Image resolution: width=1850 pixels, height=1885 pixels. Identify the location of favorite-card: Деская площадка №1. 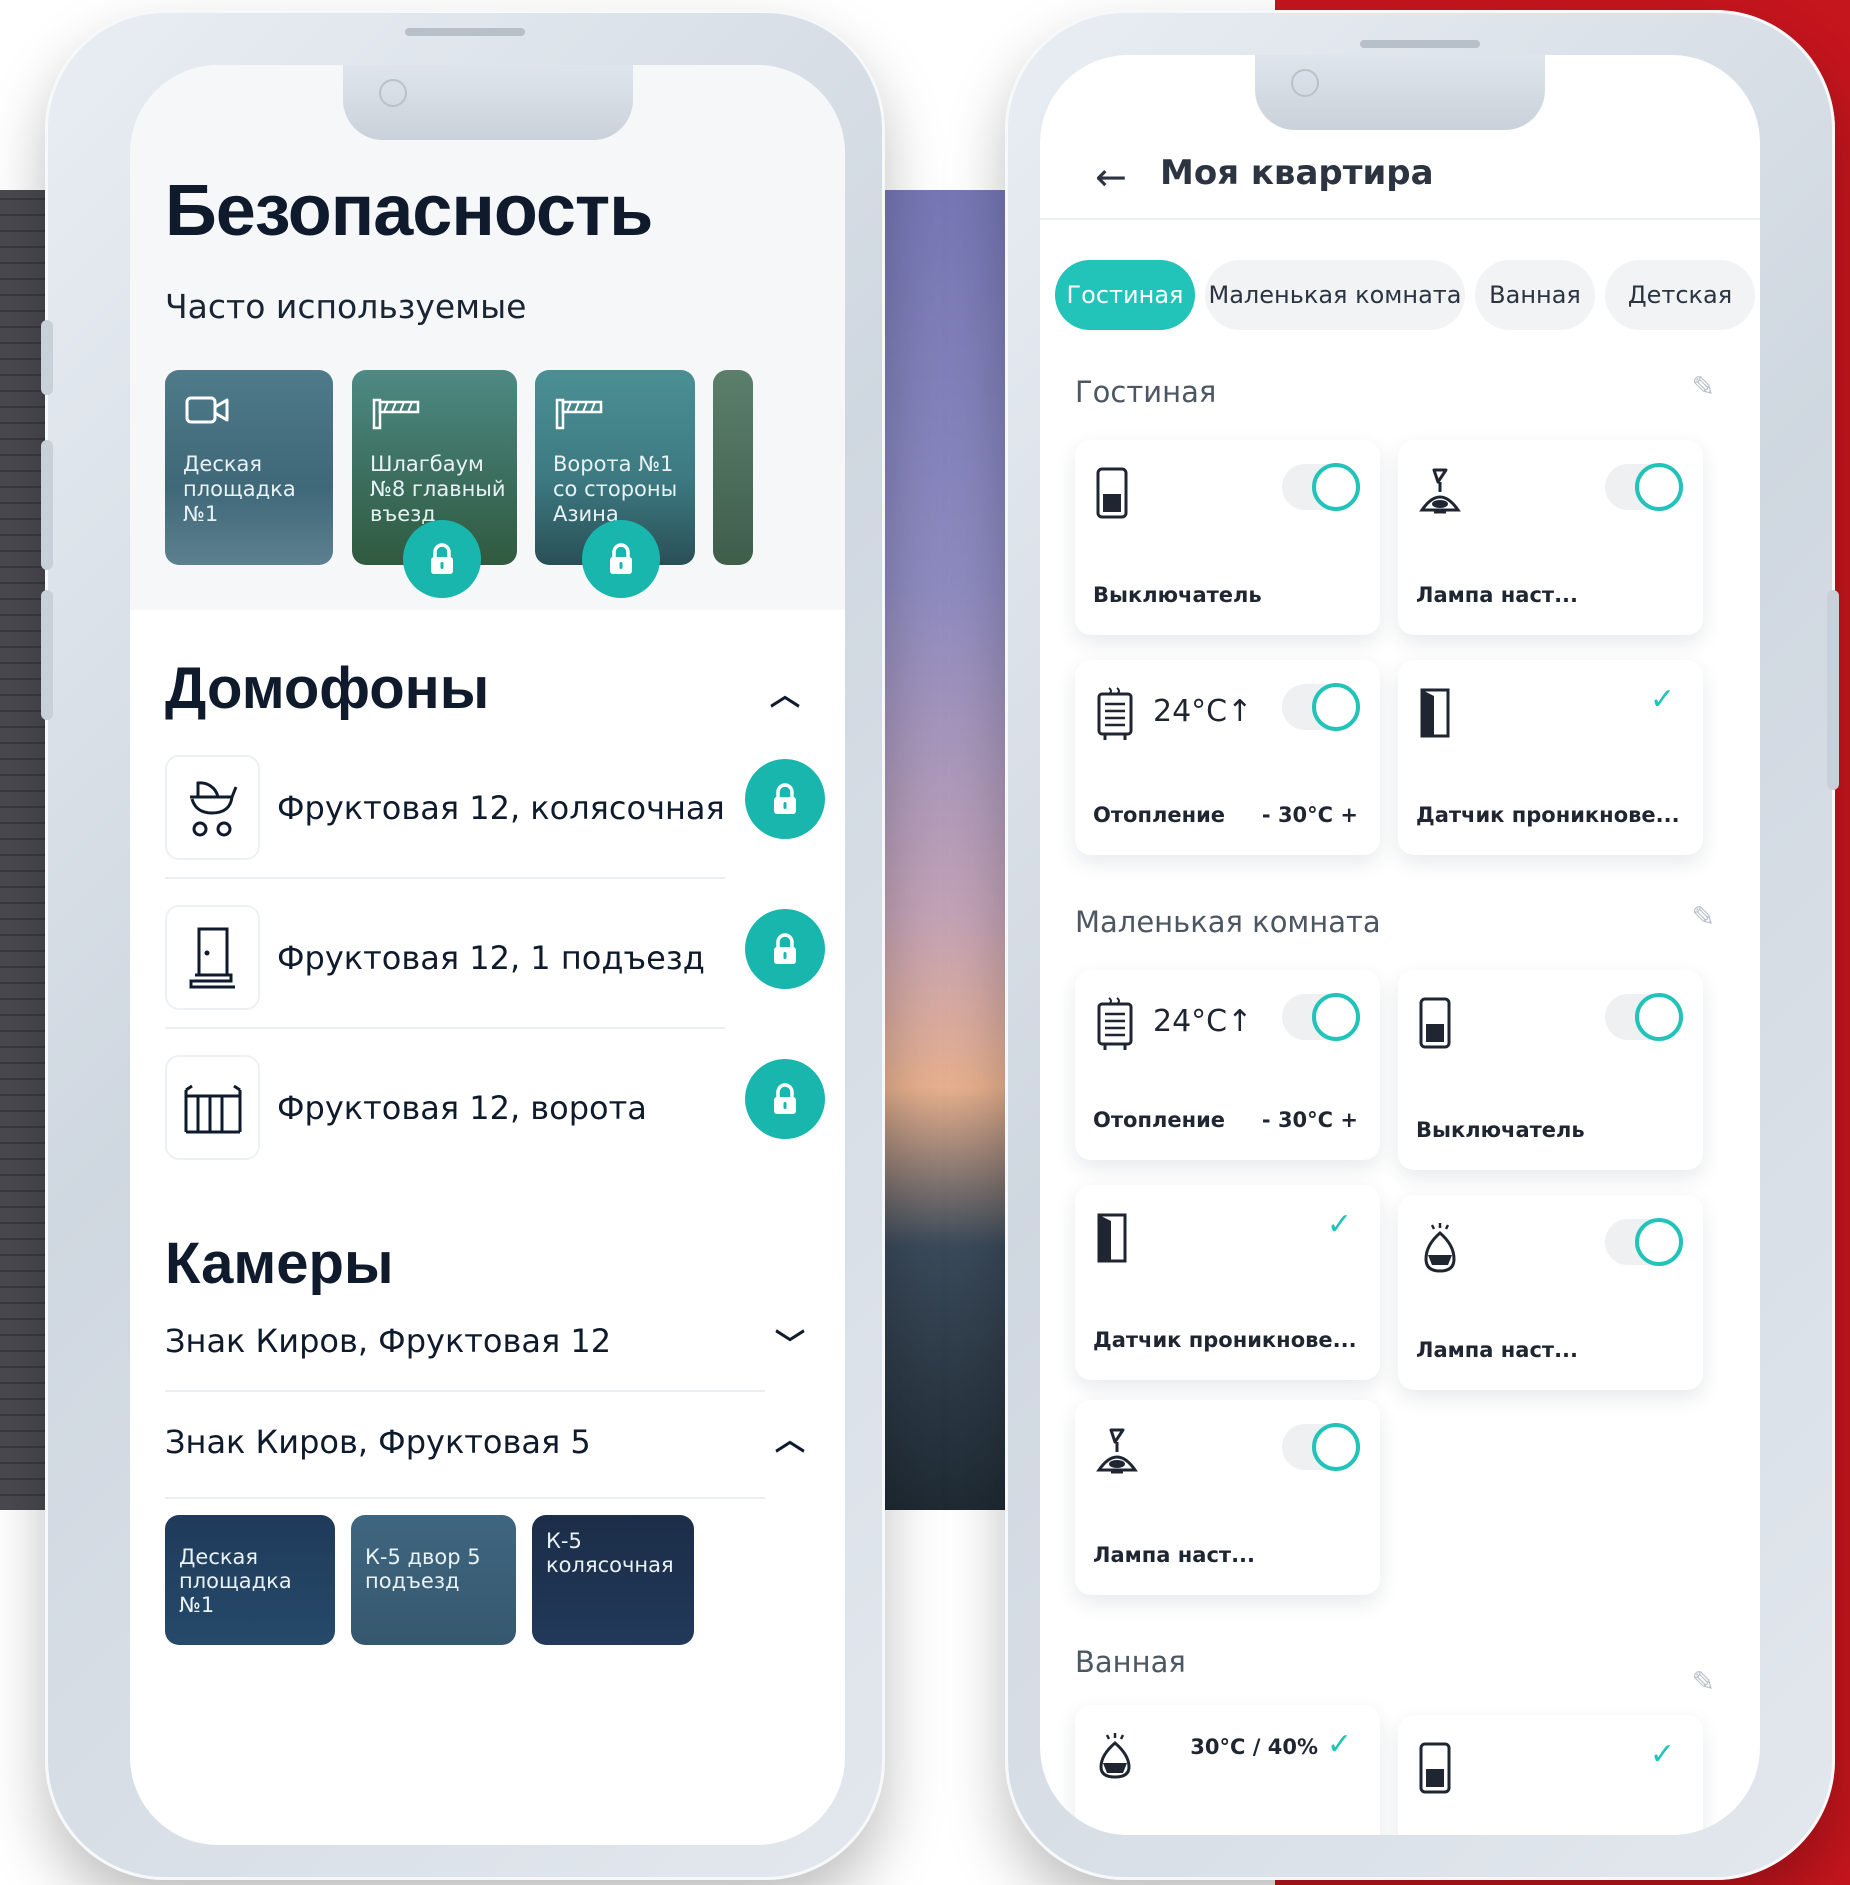
(249, 467).